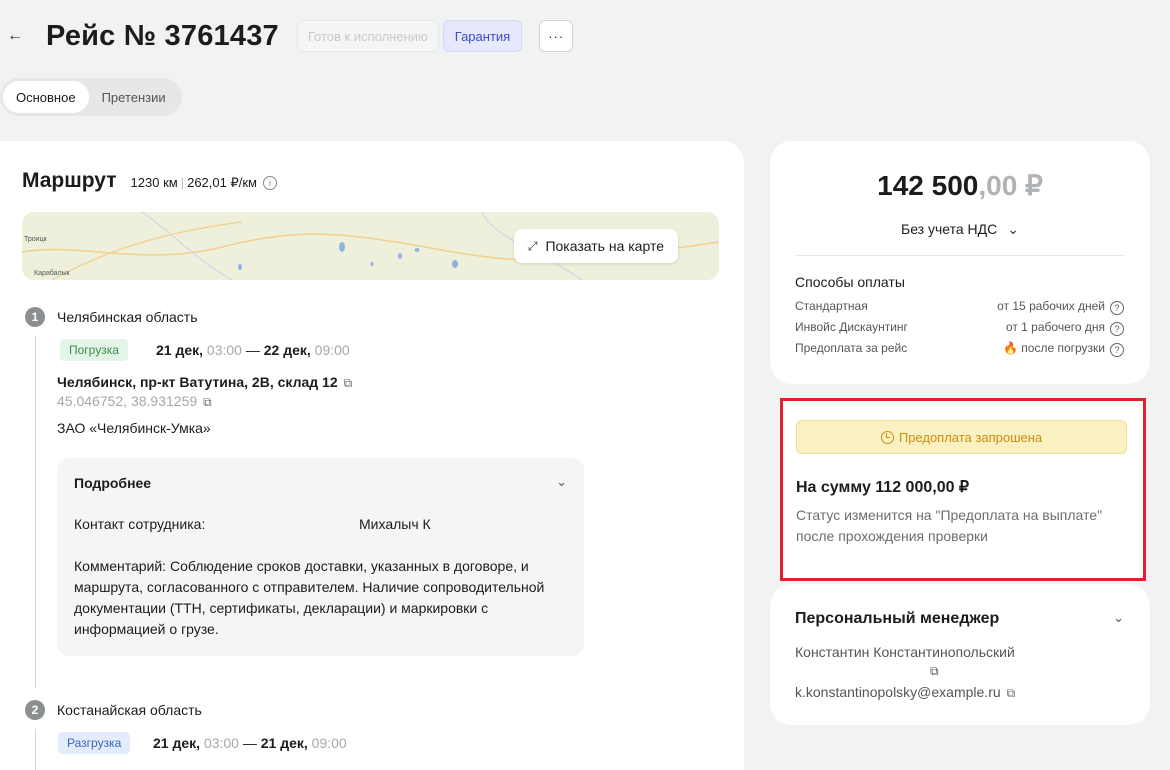 This screenshot has height=770, width=1170. I want to click on stop-coordinates-text: 45.046752, 38.931259, so click(127, 401).